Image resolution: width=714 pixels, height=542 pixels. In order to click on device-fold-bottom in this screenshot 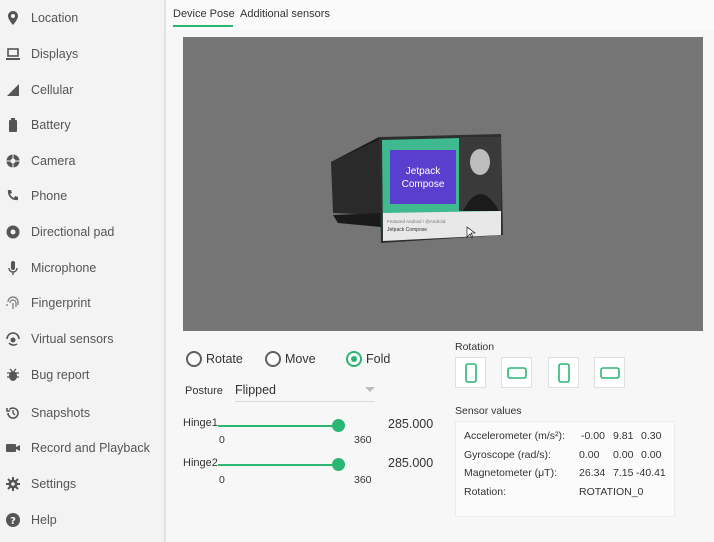, I will do `click(357, 220)`.